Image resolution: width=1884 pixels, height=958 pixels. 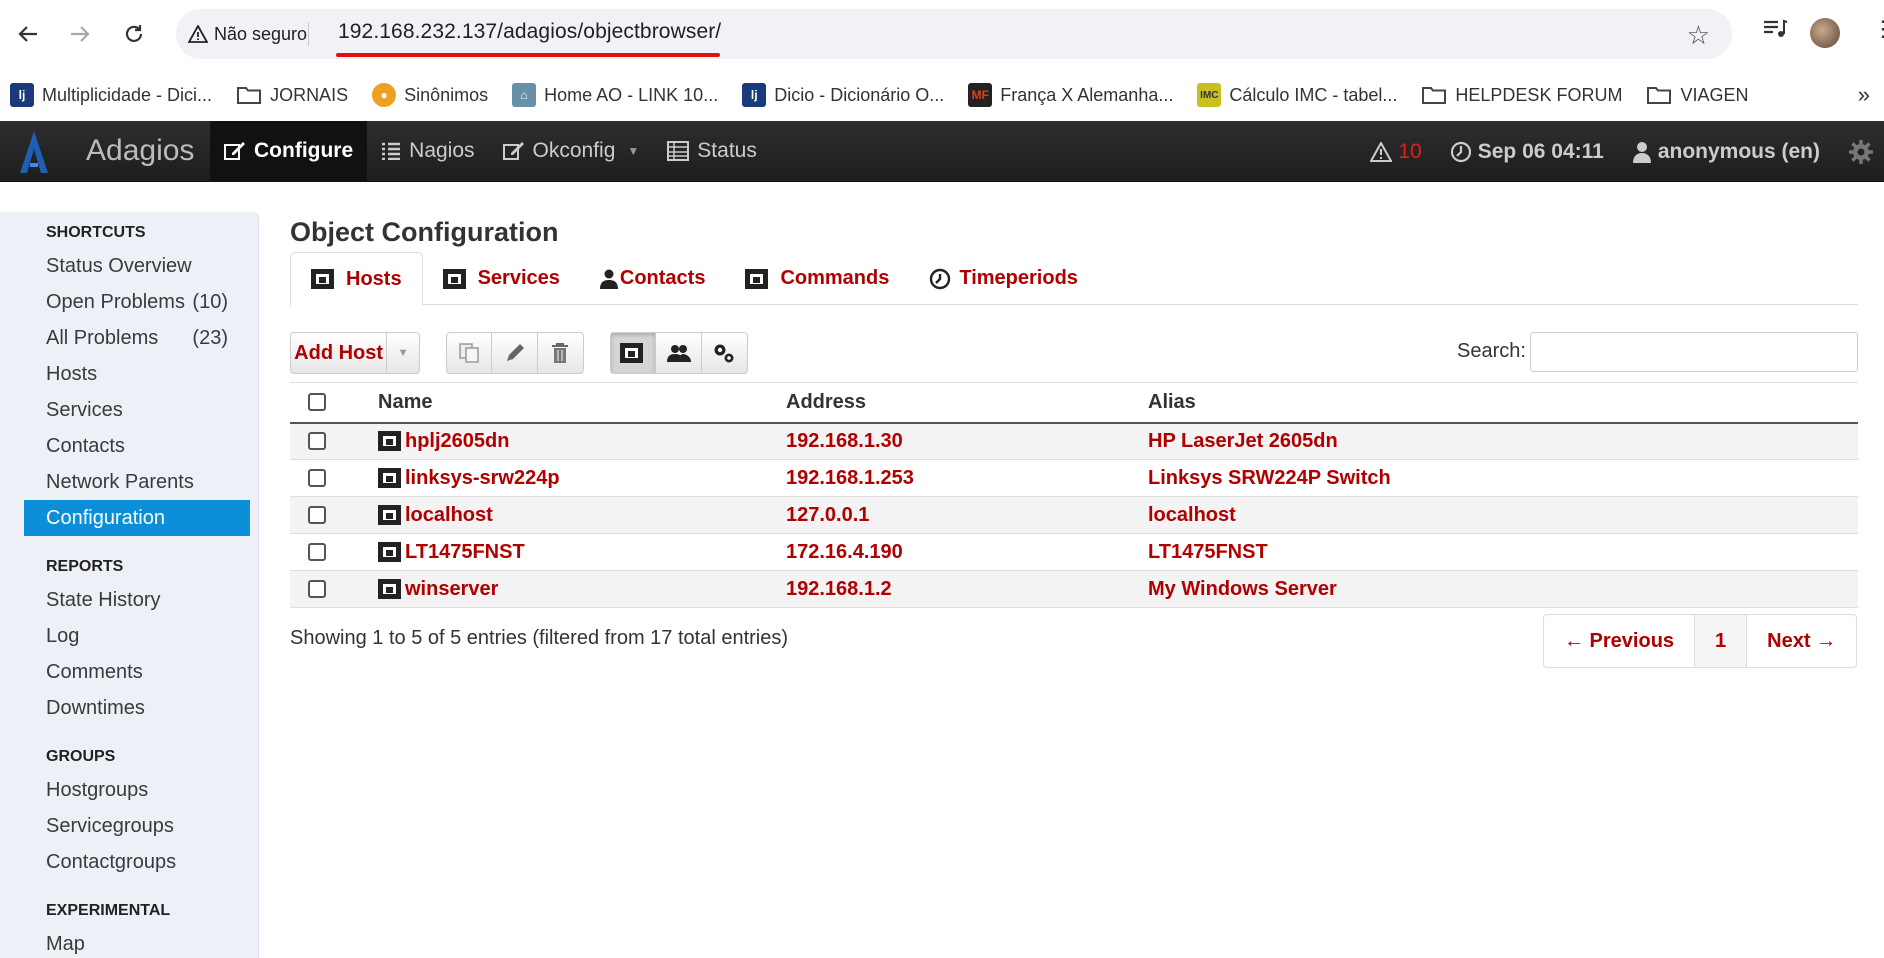 What do you see at coordinates (449, 515) in the screenshot?
I see `host-name-link: localhost` at bounding box center [449, 515].